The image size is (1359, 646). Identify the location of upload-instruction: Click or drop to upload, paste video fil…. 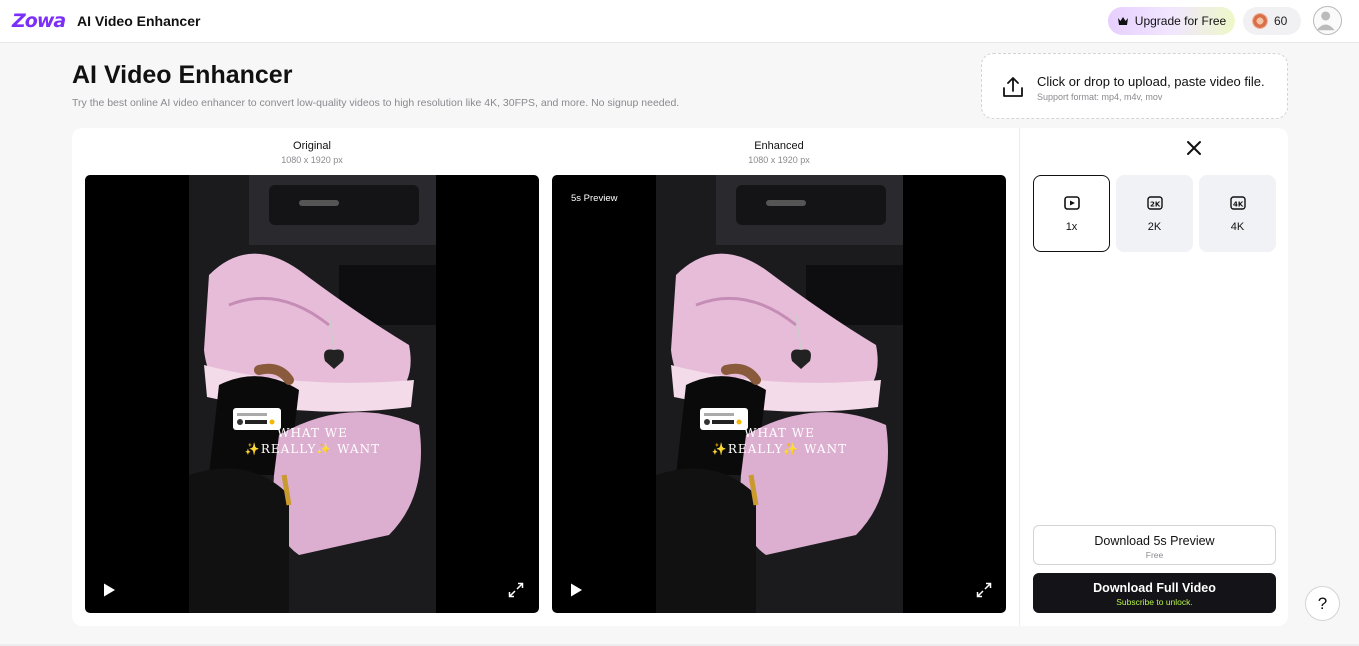
(1151, 81).